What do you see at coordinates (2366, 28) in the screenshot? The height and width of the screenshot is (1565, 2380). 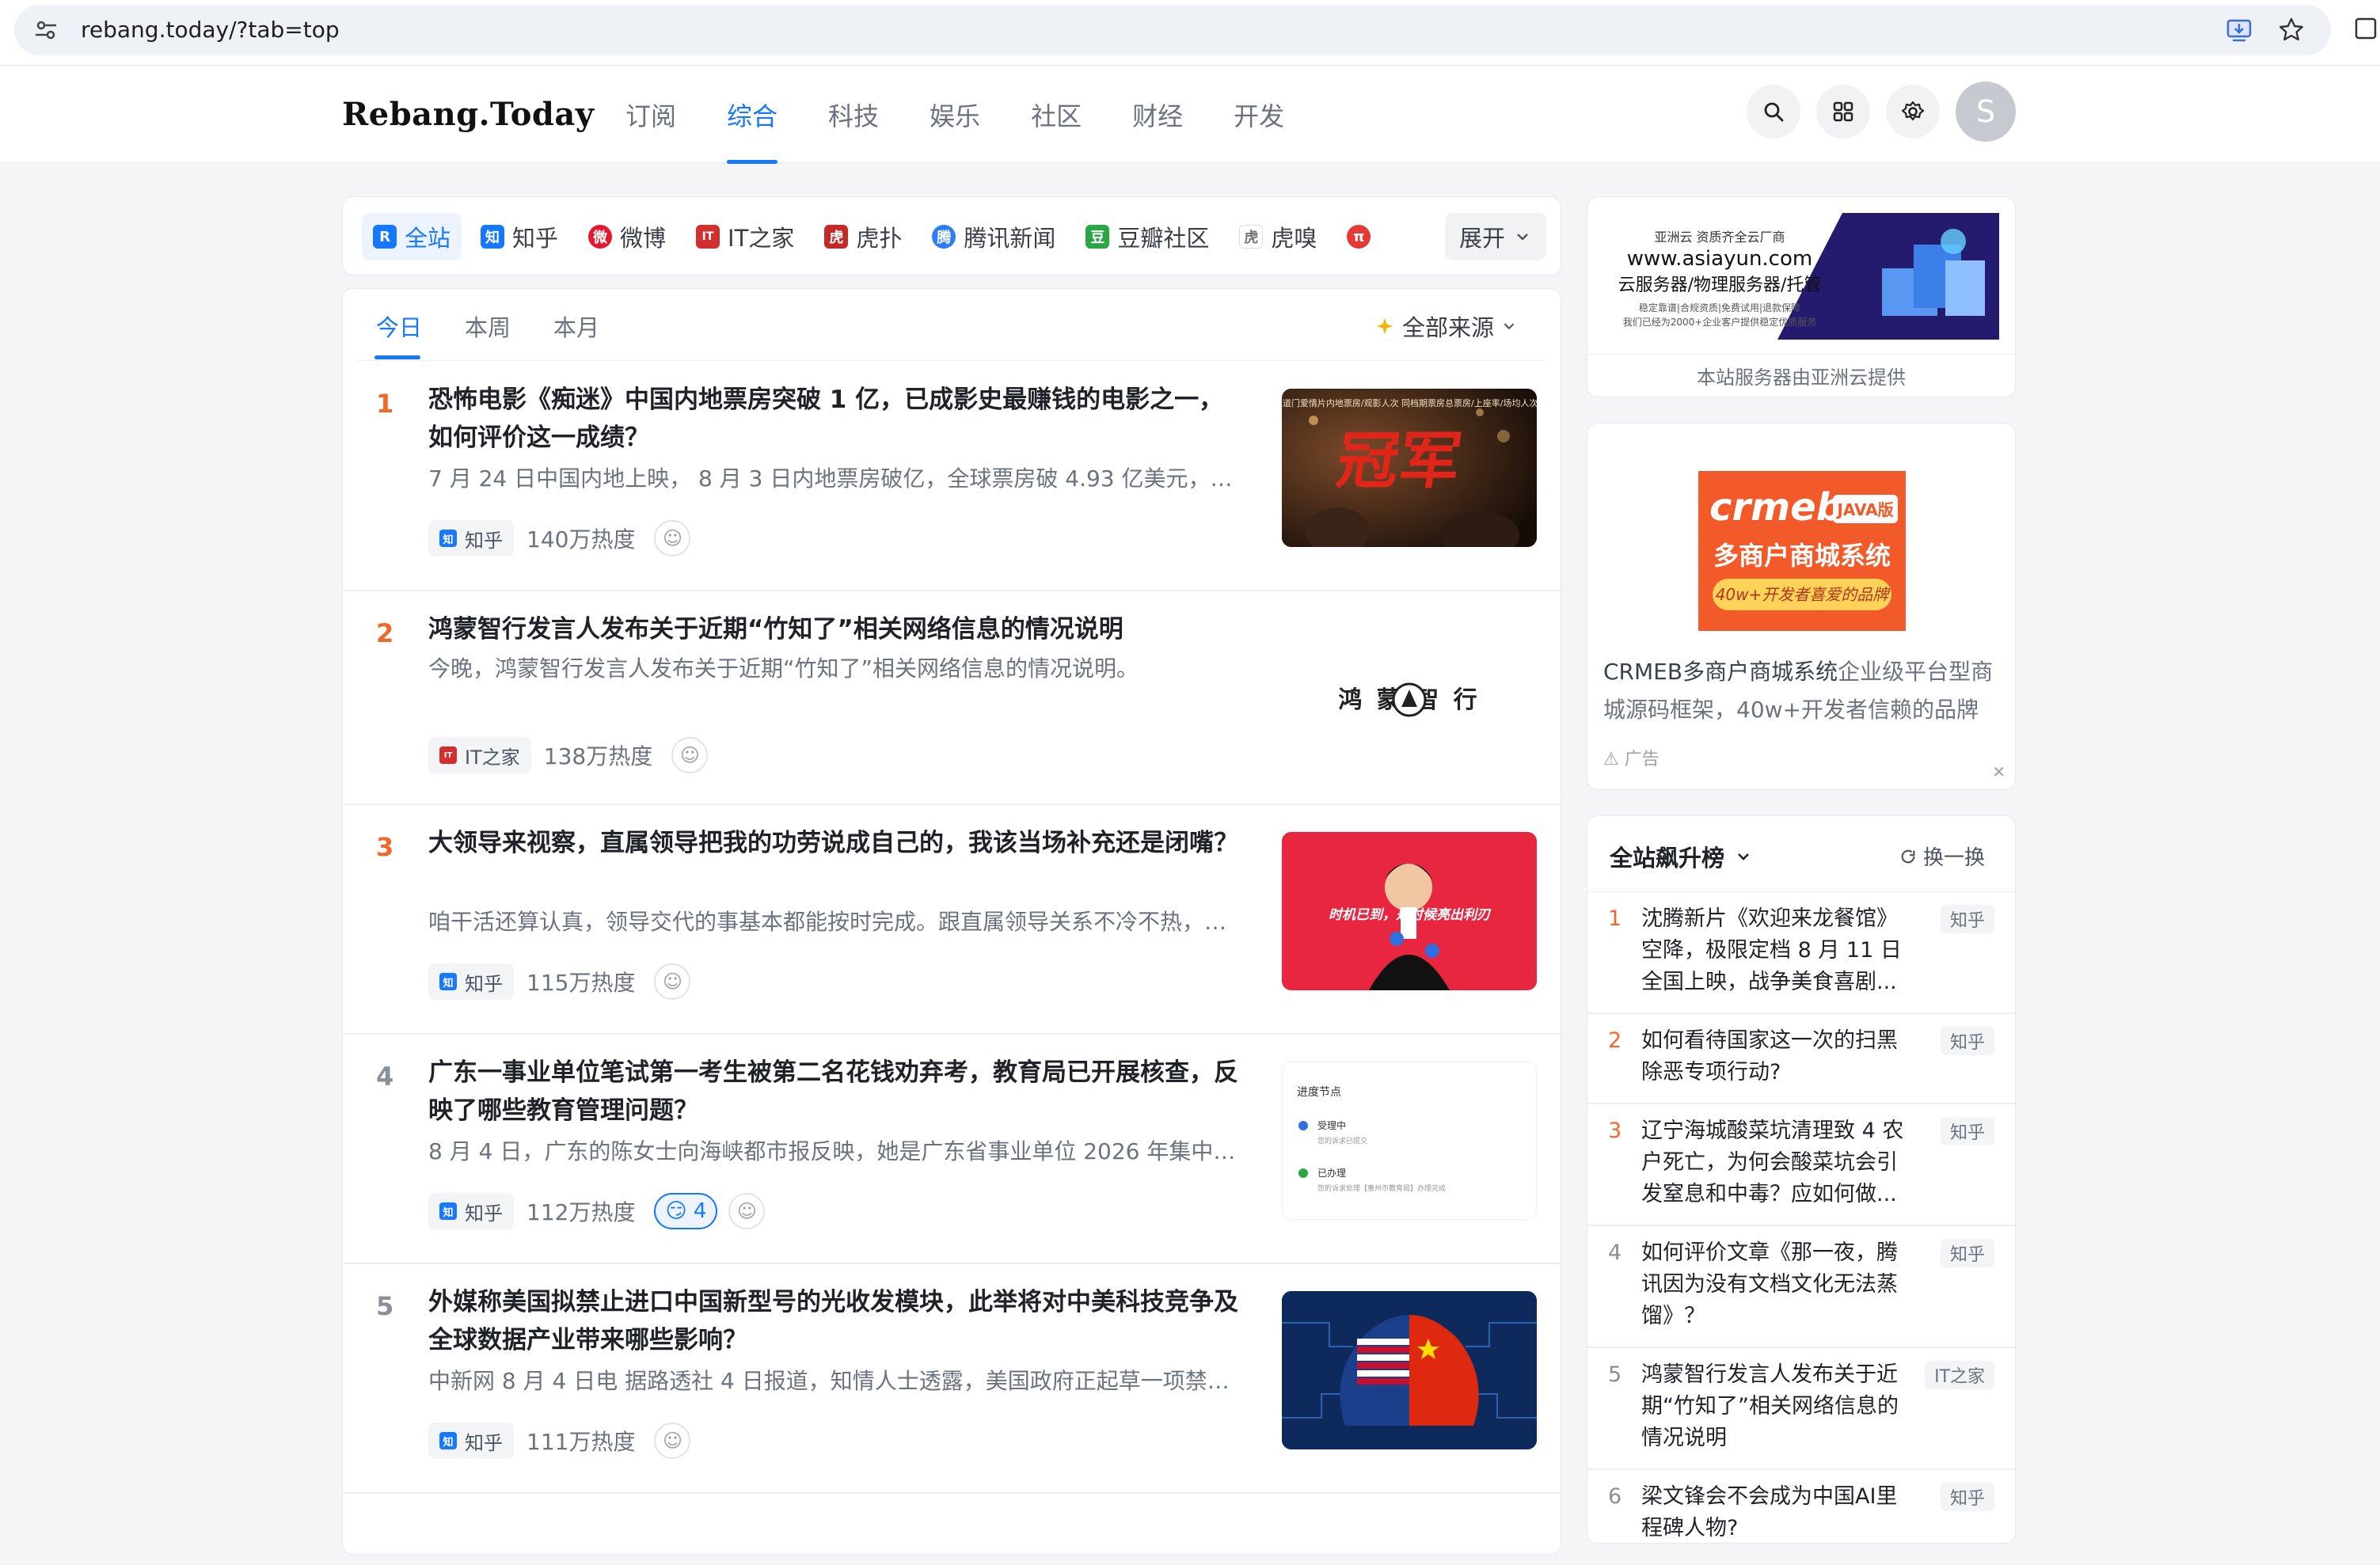 I see `extensions-icon` at bounding box center [2366, 28].